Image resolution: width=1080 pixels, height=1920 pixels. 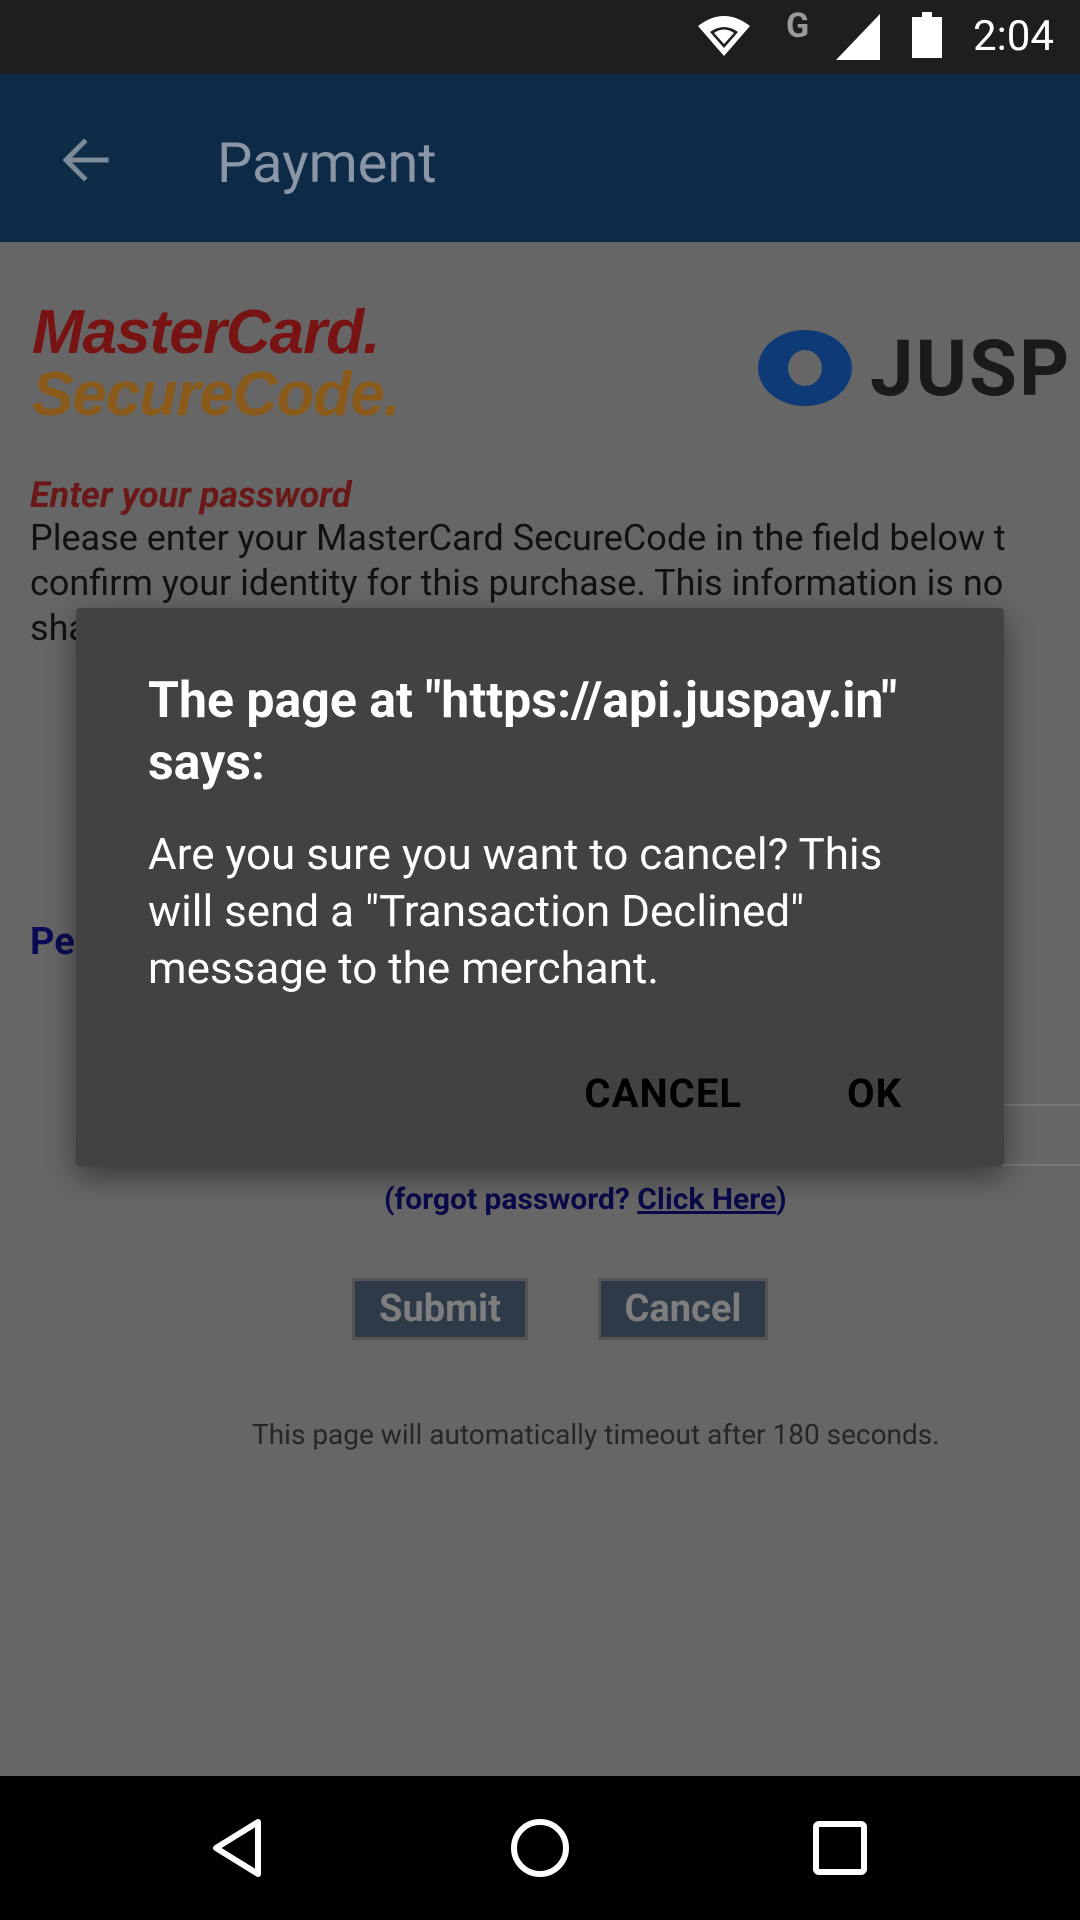 What do you see at coordinates (927, 35) in the screenshot?
I see `battery-icon` at bounding box center [927, 35].